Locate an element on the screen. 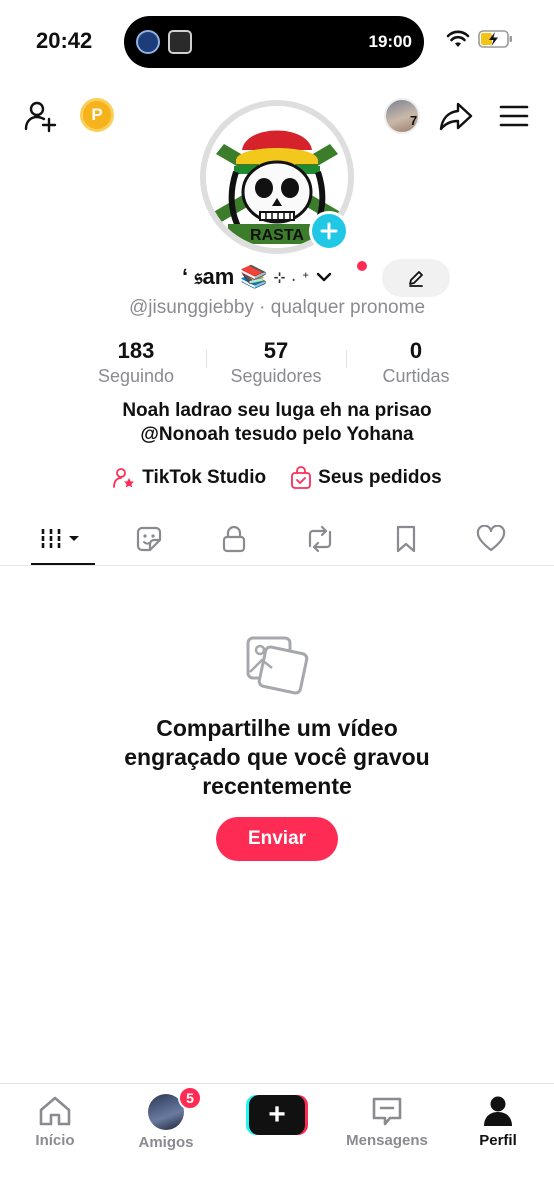 The image size is (554, 1200). stat-following: 183 Seguindo is located at coordinates (136, 363).